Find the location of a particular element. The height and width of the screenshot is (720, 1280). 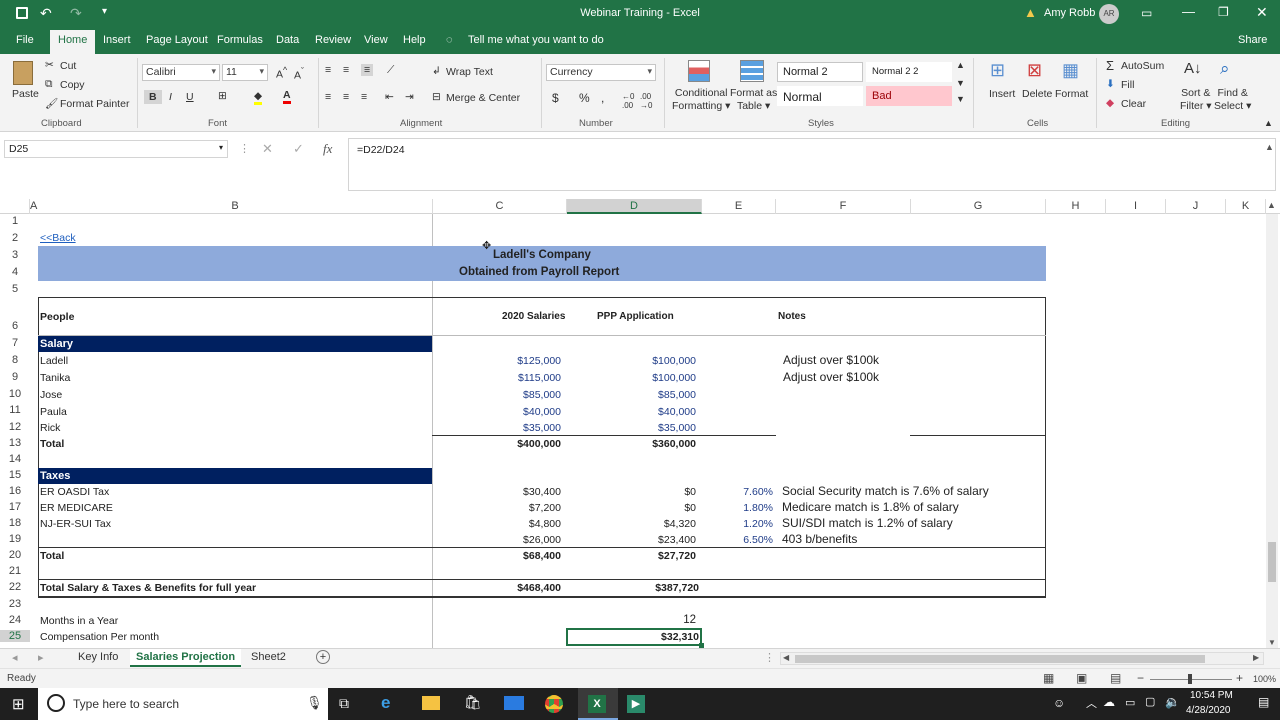

column-header-i: I is located at coordinates (1136, 206).